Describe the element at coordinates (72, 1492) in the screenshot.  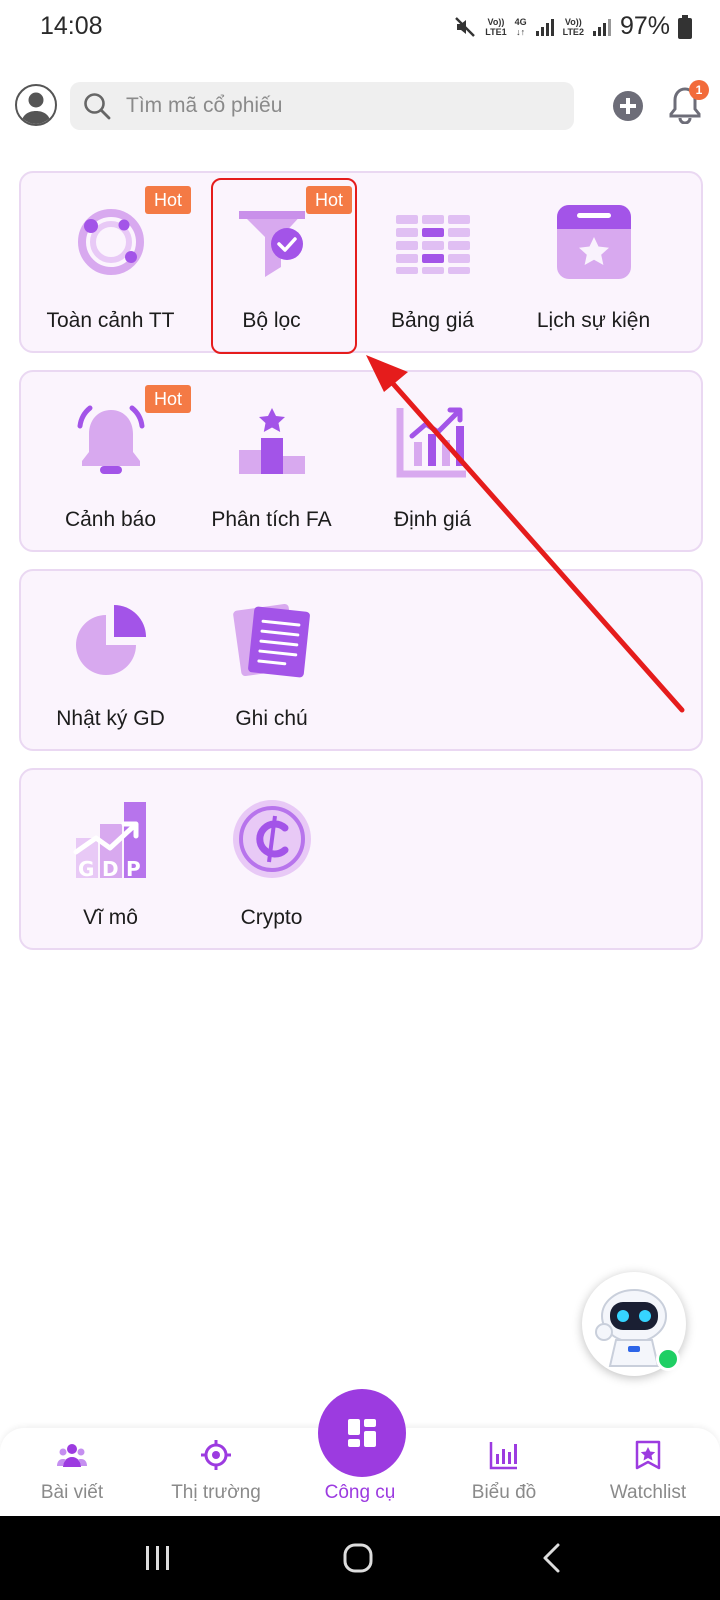
I see `nav-label: Bài viết` at that location.